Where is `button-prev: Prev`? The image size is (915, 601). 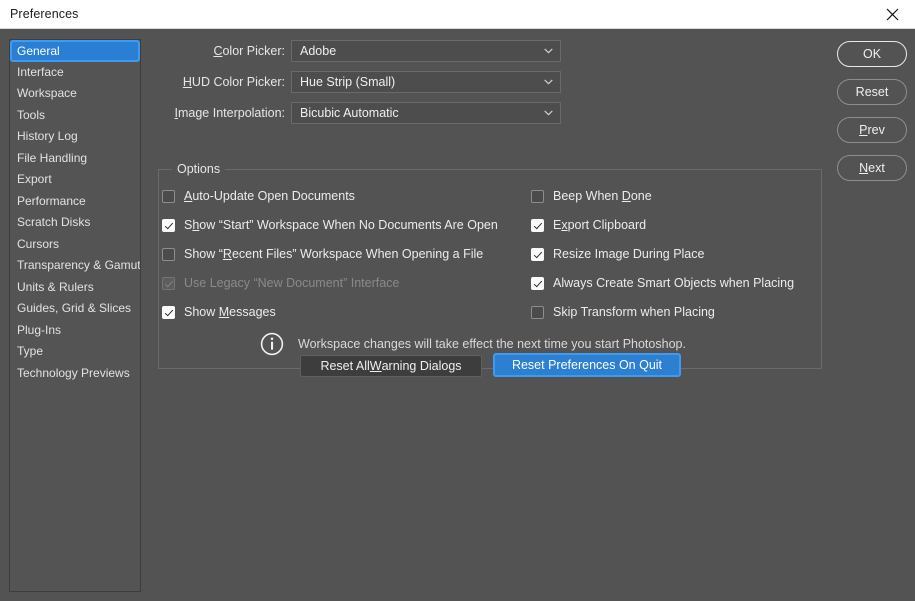
button-prev: Prev is located at coordinates (872, 130).